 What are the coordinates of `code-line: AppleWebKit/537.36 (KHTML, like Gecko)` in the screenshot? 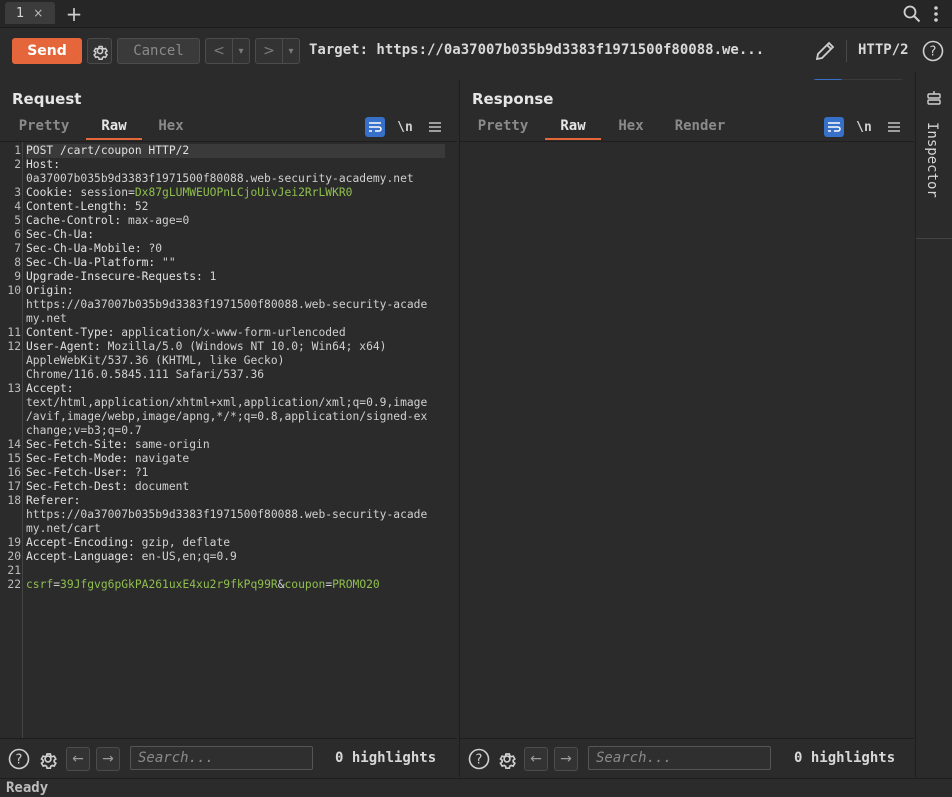 It's located at (228, 361).